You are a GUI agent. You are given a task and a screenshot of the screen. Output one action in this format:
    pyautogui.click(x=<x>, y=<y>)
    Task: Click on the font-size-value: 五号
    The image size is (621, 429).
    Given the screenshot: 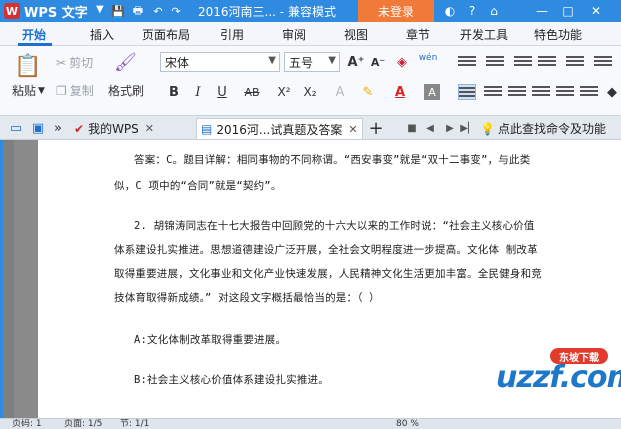 What is the action you would take?
    pyautogui.click(x=301, y=62)
    